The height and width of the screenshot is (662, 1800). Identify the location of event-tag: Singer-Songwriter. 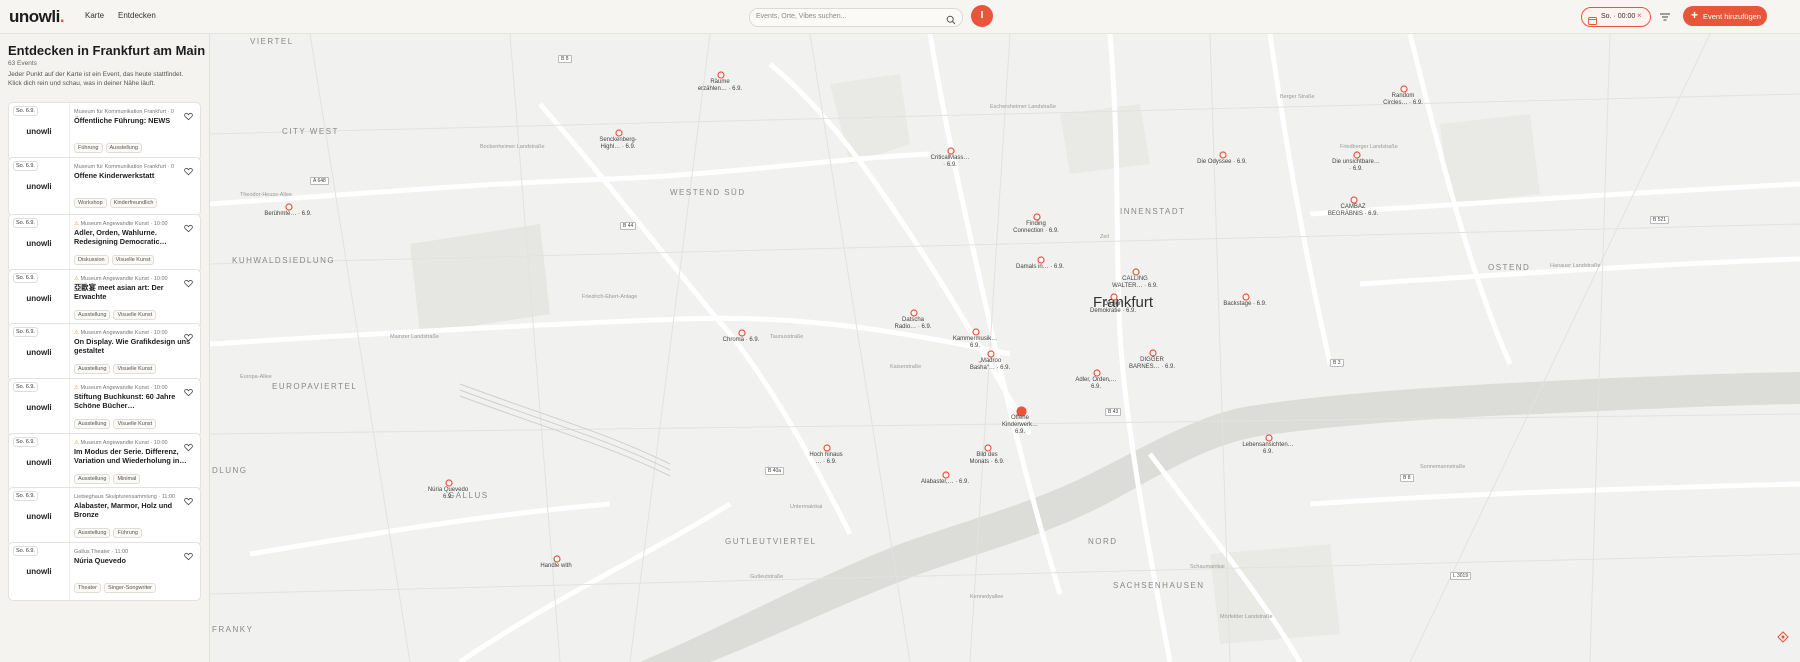
(129, 588).